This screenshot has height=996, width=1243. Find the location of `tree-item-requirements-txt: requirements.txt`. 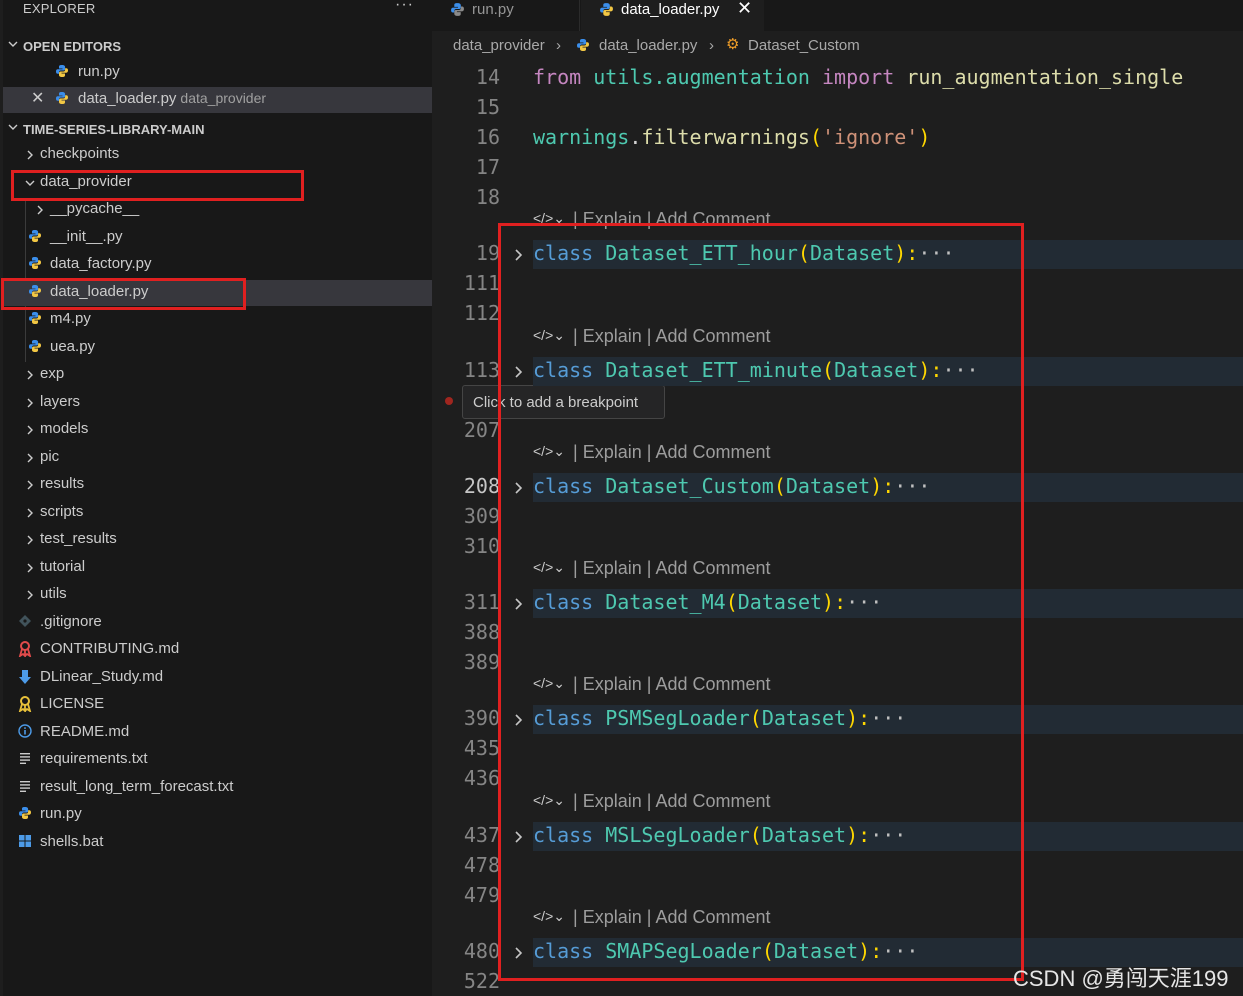

tree-item-requirements-txt: requirements.txt is located at coordinates (217, 760).